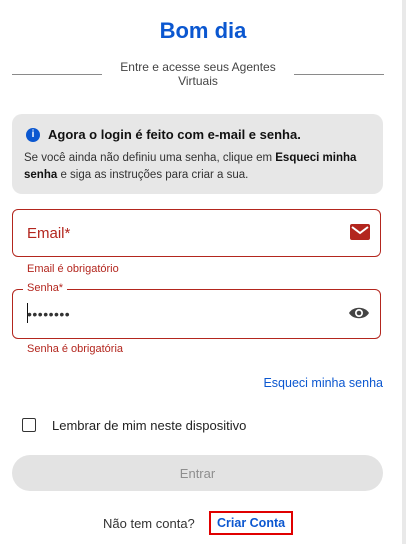  I want to click on create-account-link: Criar Conta, so click(251, 523).